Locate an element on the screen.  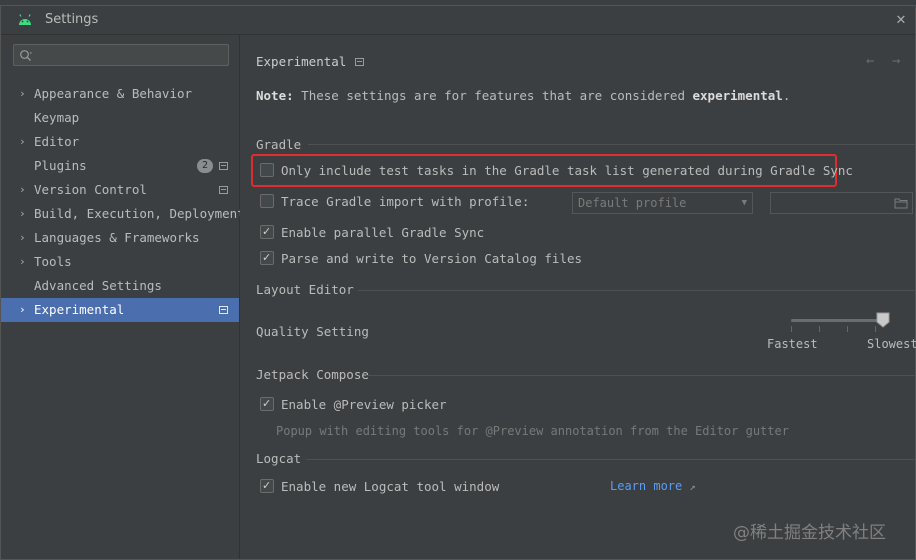
sidebar-item-editor: › Editor is located at coordinates (120, 142).